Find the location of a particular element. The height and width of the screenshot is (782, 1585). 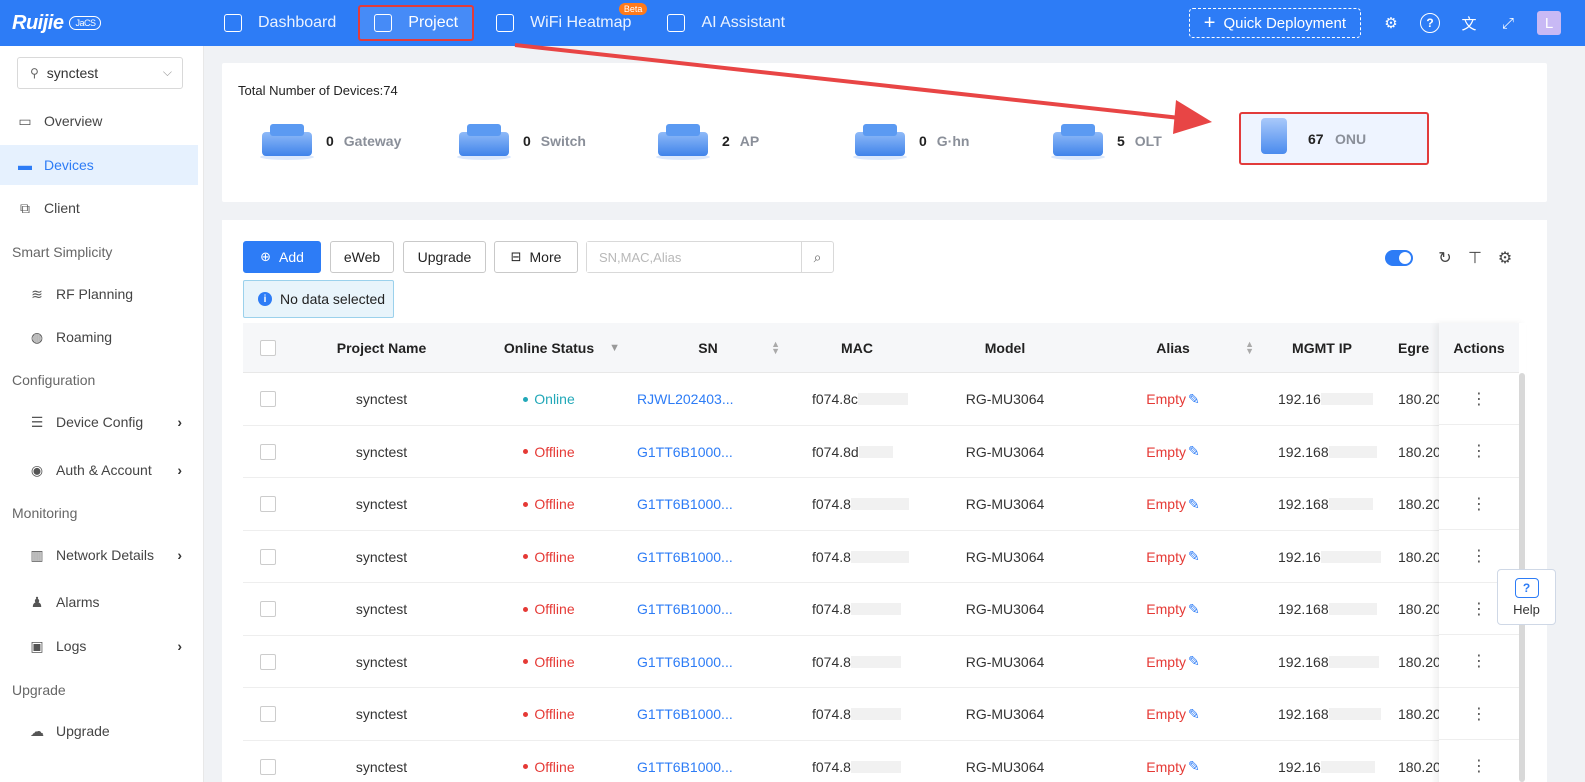

device-type-switch: 0 Switch is located at coordinates (521, 141).